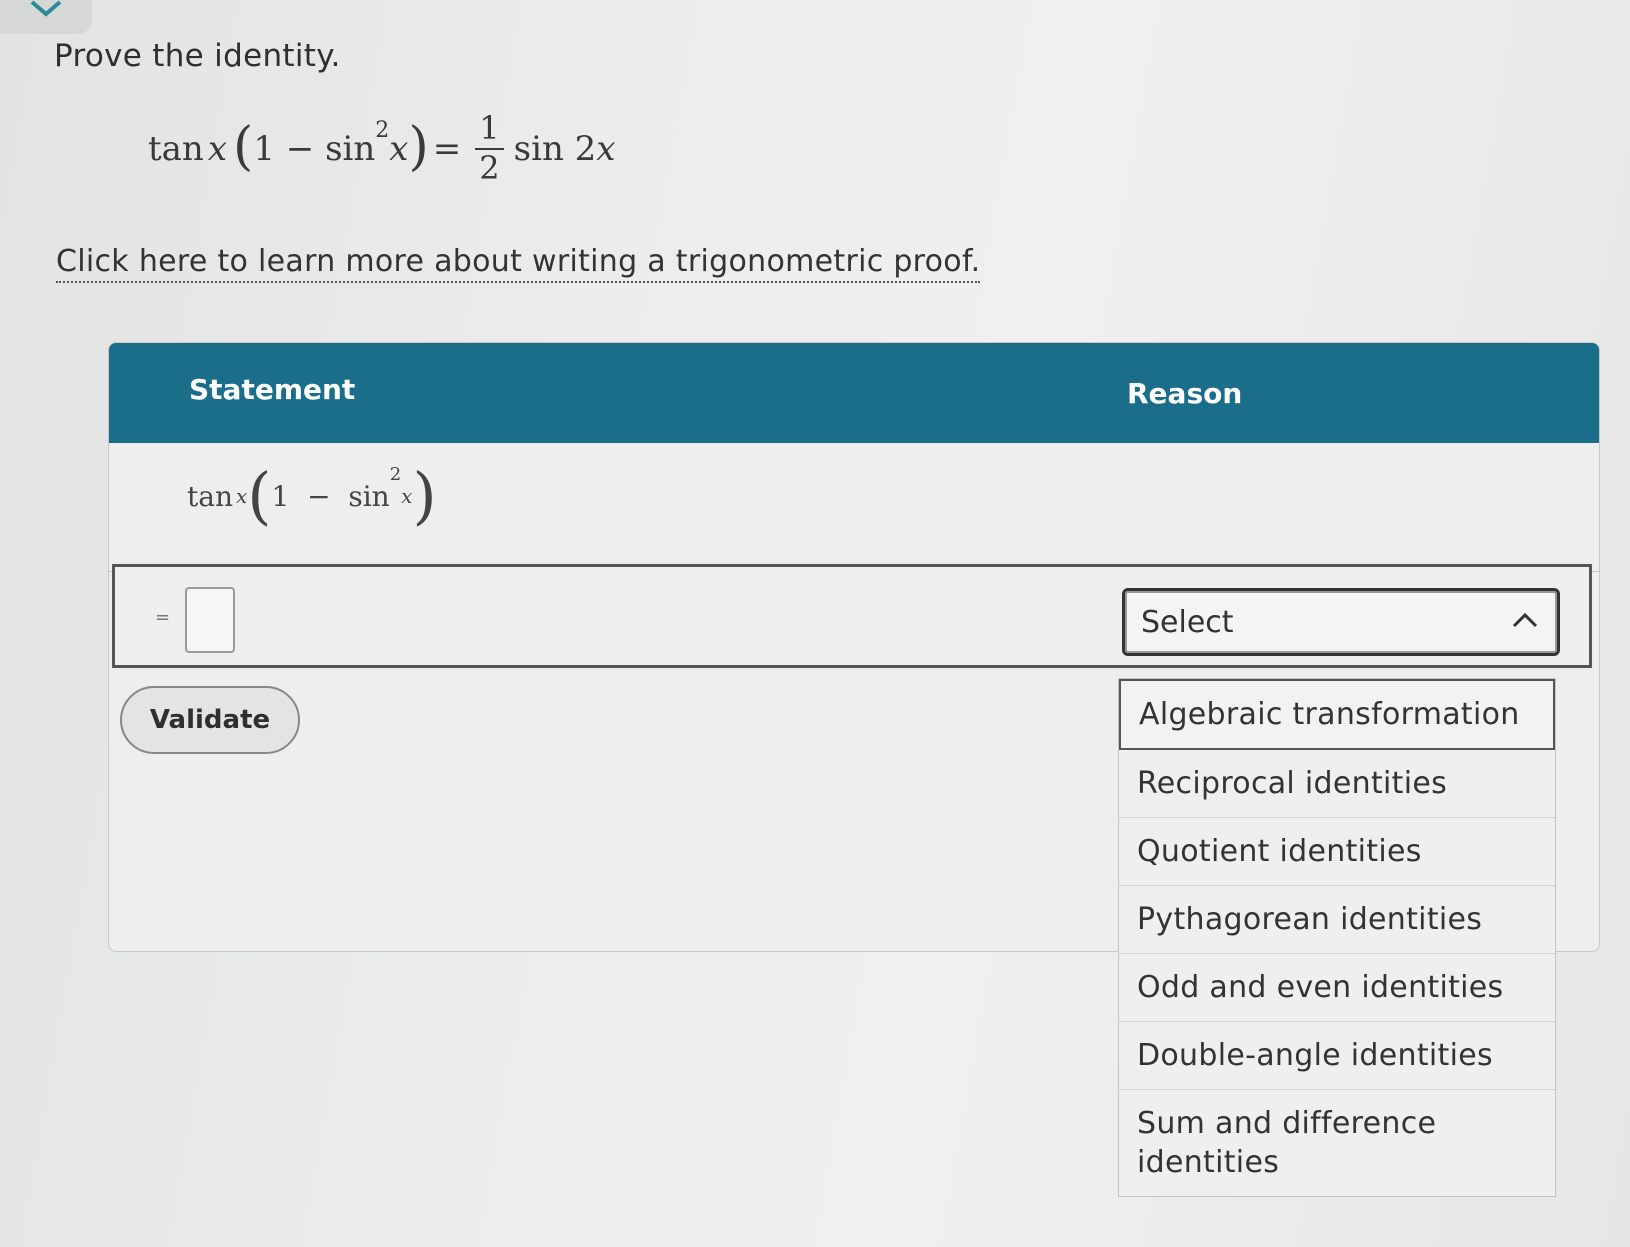  I want to click on fraction-numerator: 1, so click(489, 130).